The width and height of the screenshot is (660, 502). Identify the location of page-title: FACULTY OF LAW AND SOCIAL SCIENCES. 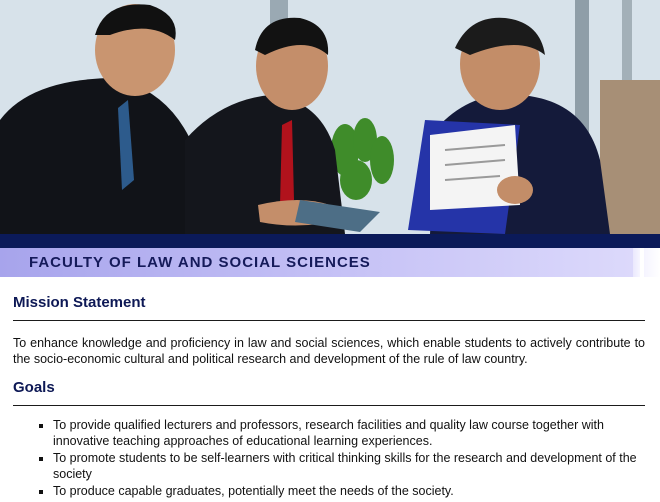
(200, 262).